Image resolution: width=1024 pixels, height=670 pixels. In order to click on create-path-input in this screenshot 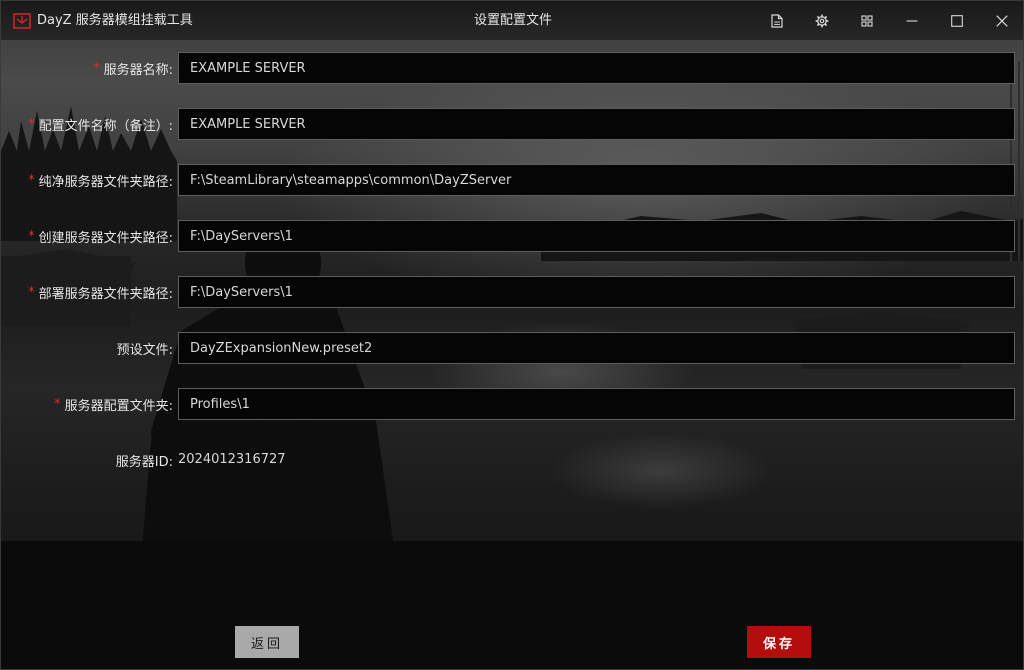, I will do `click(596, 236)`.